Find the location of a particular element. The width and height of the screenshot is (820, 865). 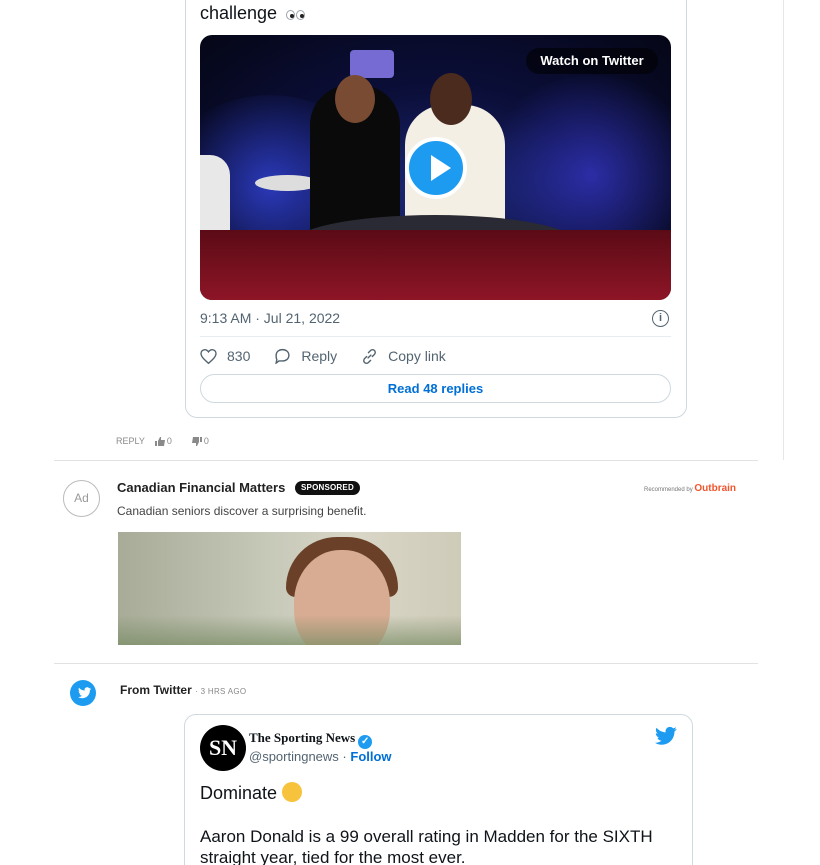

tweet-text-line: Dominate is located at coordinates (251, 793).